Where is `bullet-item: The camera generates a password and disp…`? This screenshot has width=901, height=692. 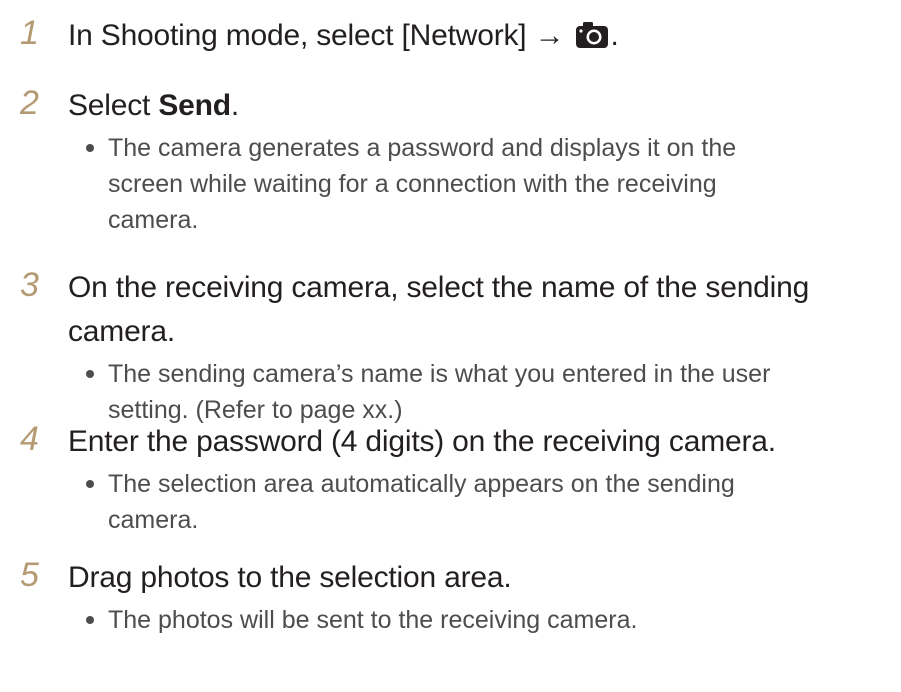 bullet-item: The camera generates a password and disp… is located at coordinates (442, 184).